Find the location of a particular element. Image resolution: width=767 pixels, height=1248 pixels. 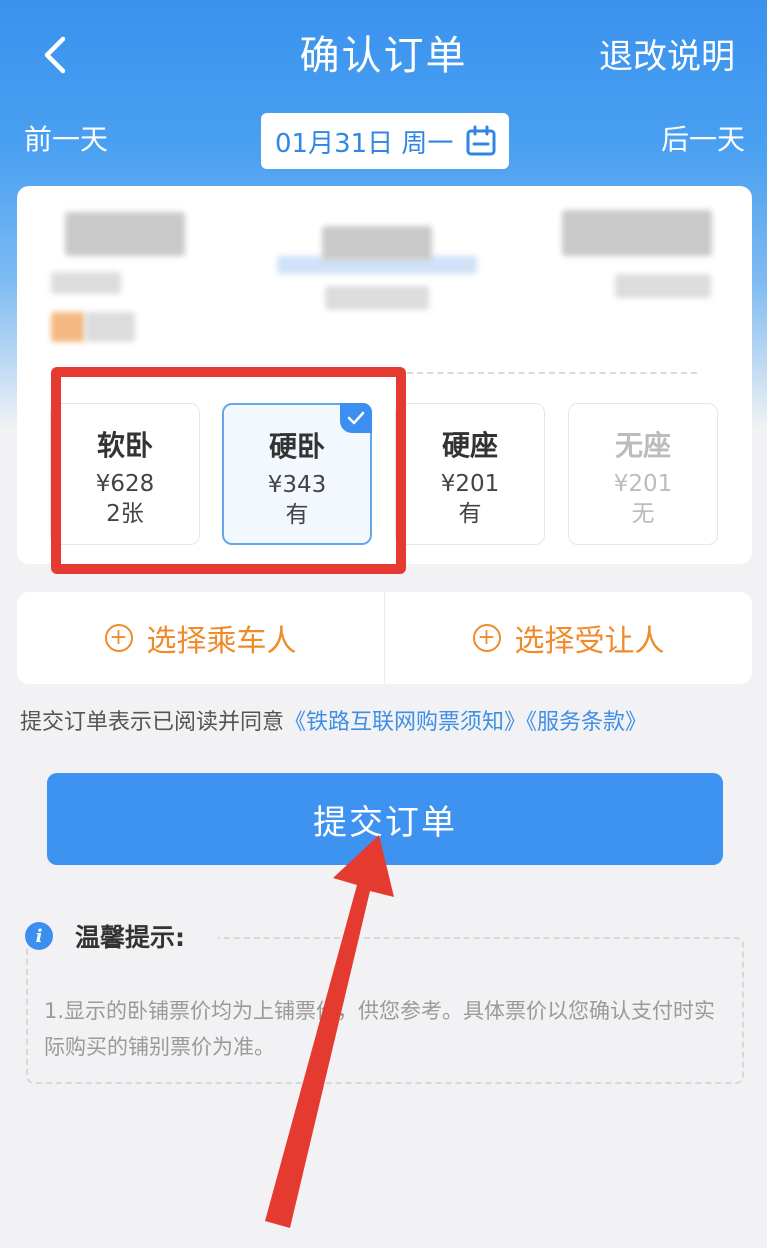

date-bar: 前一天 01月31日 周一 后一天 is located at coordinates (383, 140).